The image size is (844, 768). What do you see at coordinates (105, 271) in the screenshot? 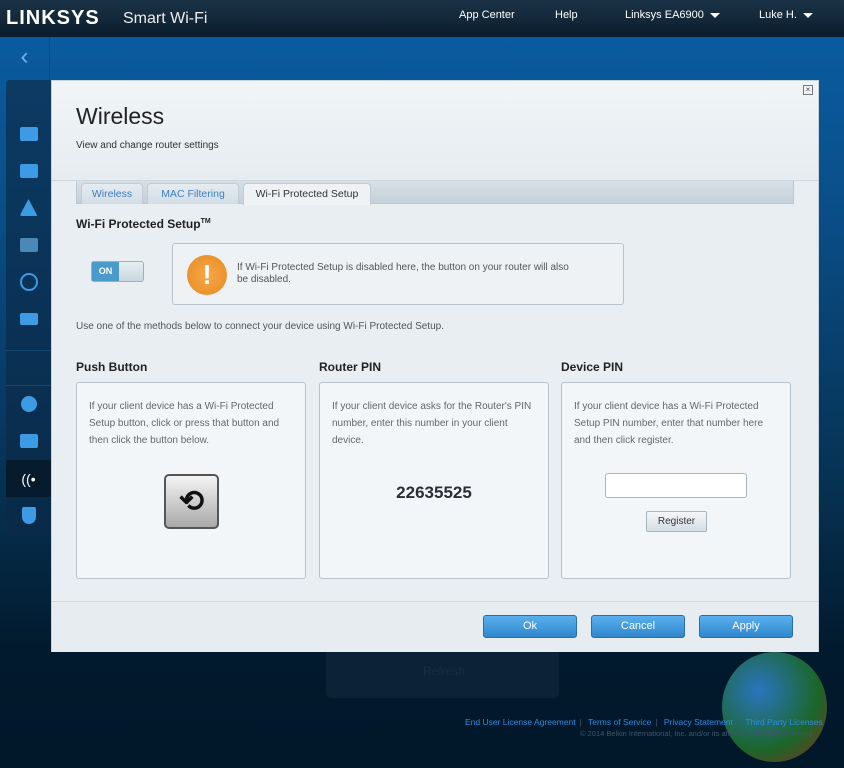
I see `toggle-on-label: ON` at bounding box center [105, 271].